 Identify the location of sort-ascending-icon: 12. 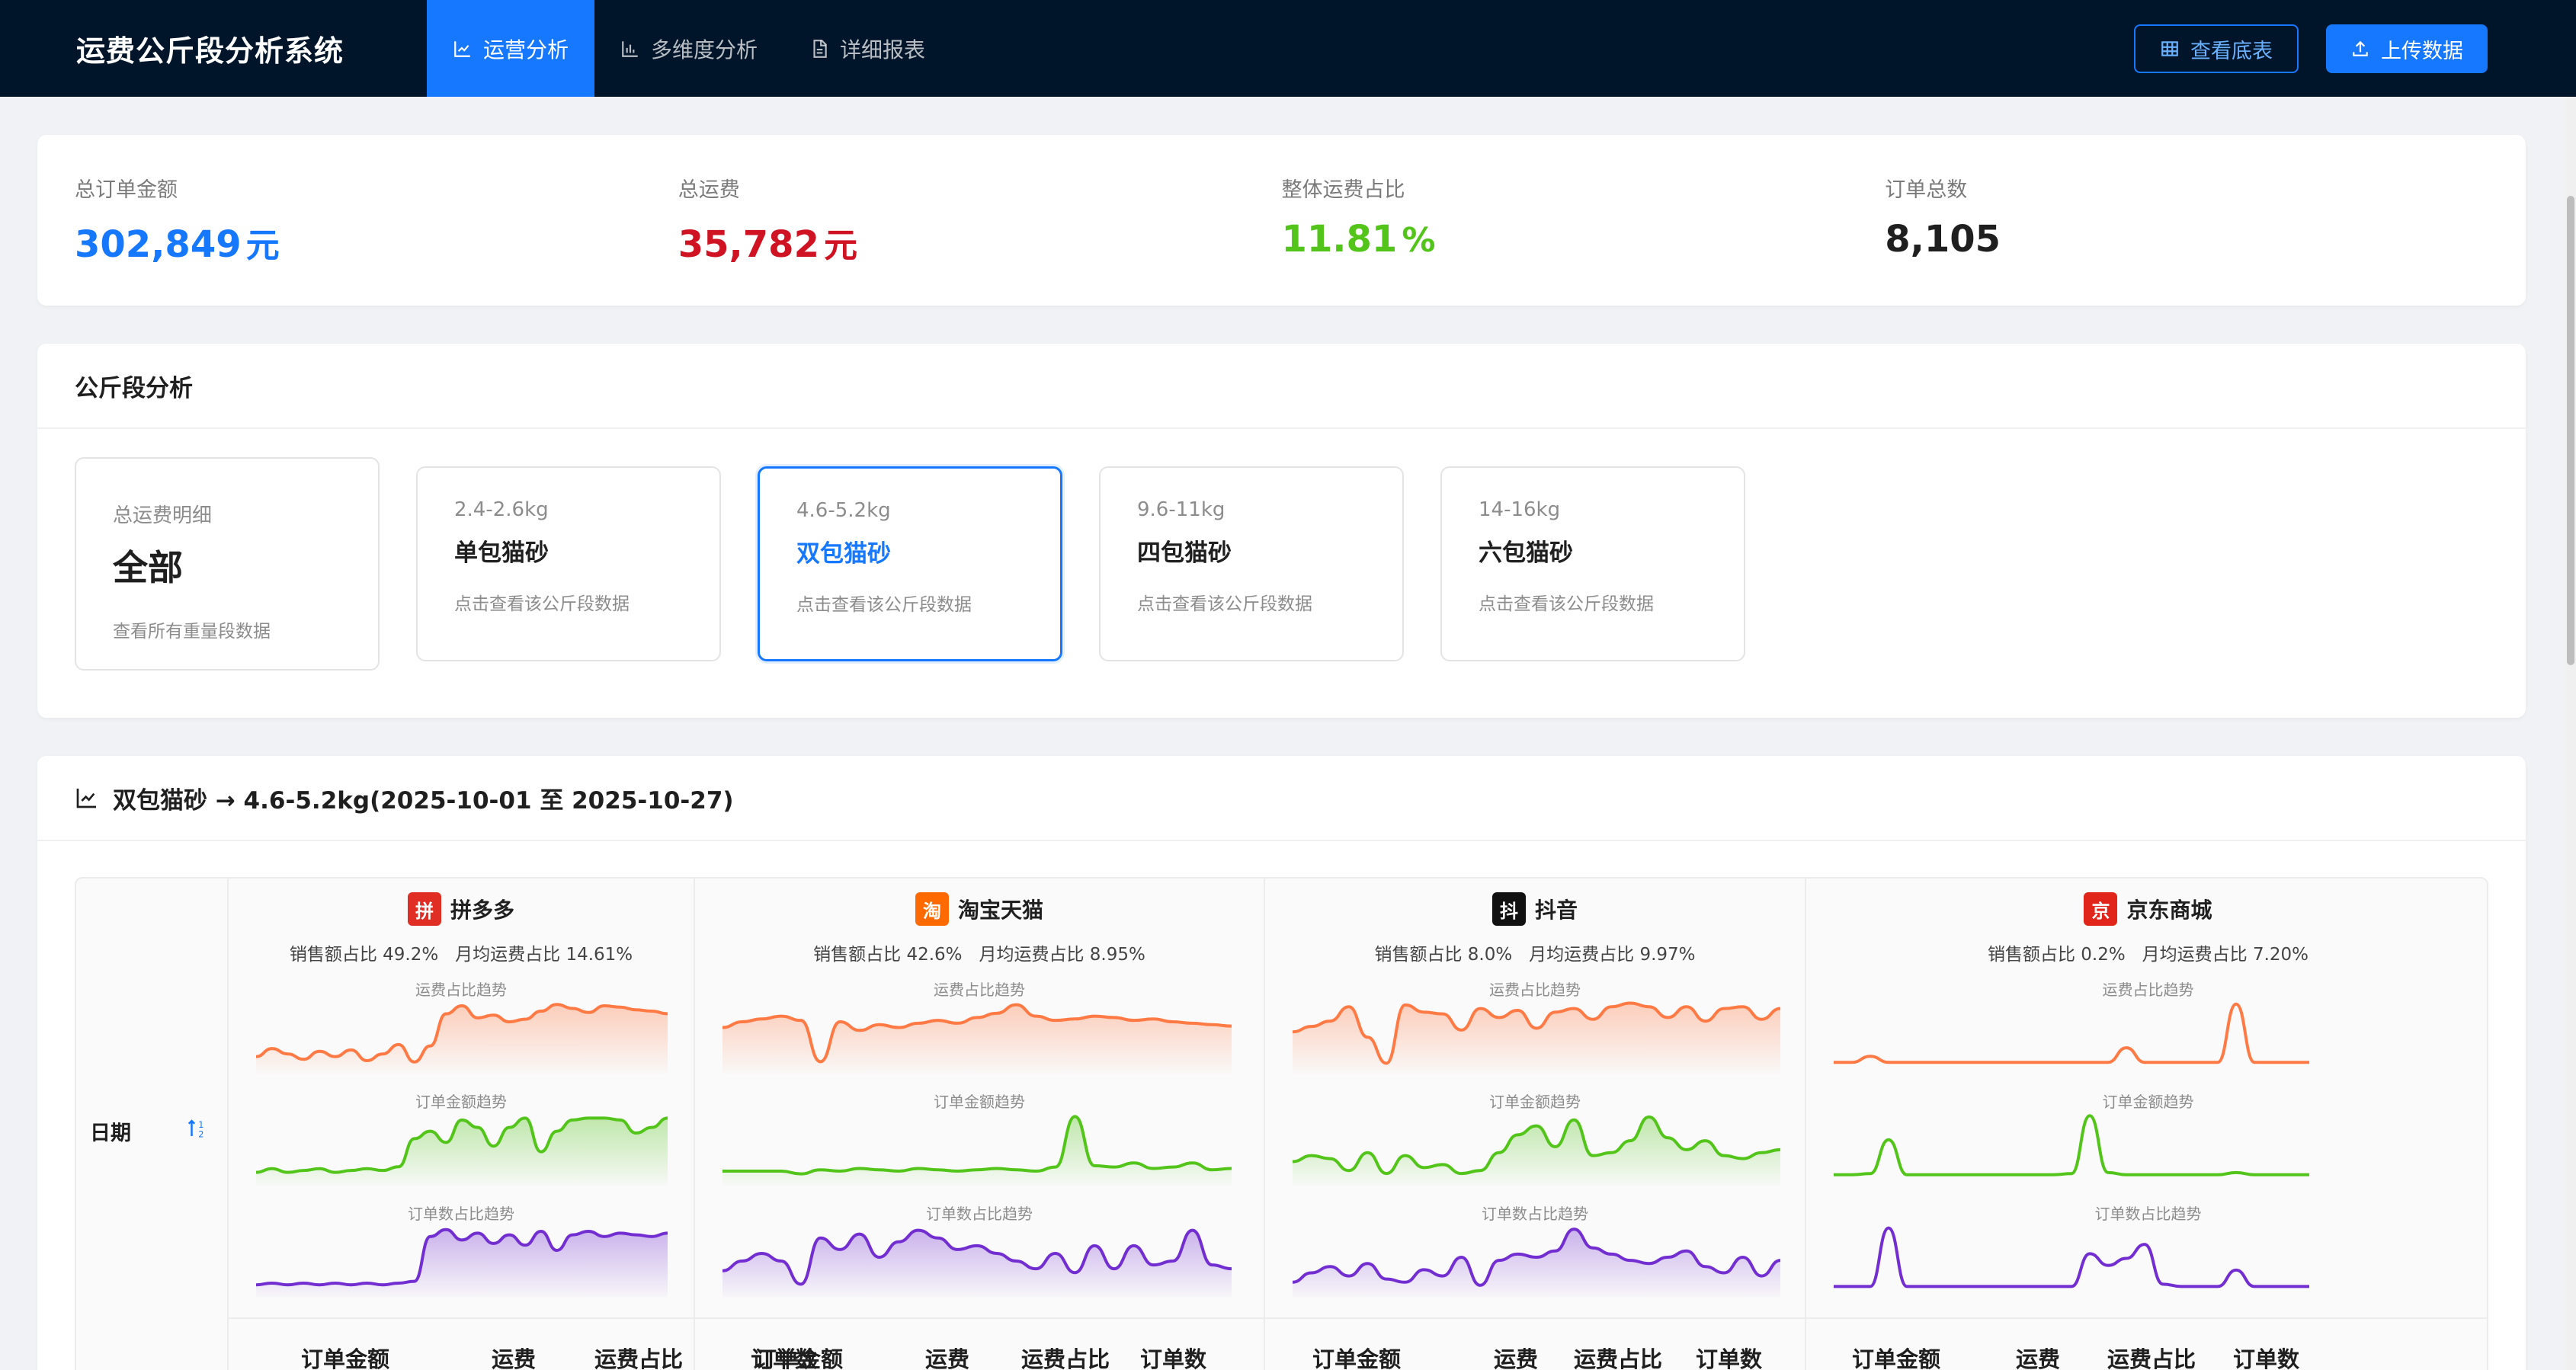
(197, 1128).